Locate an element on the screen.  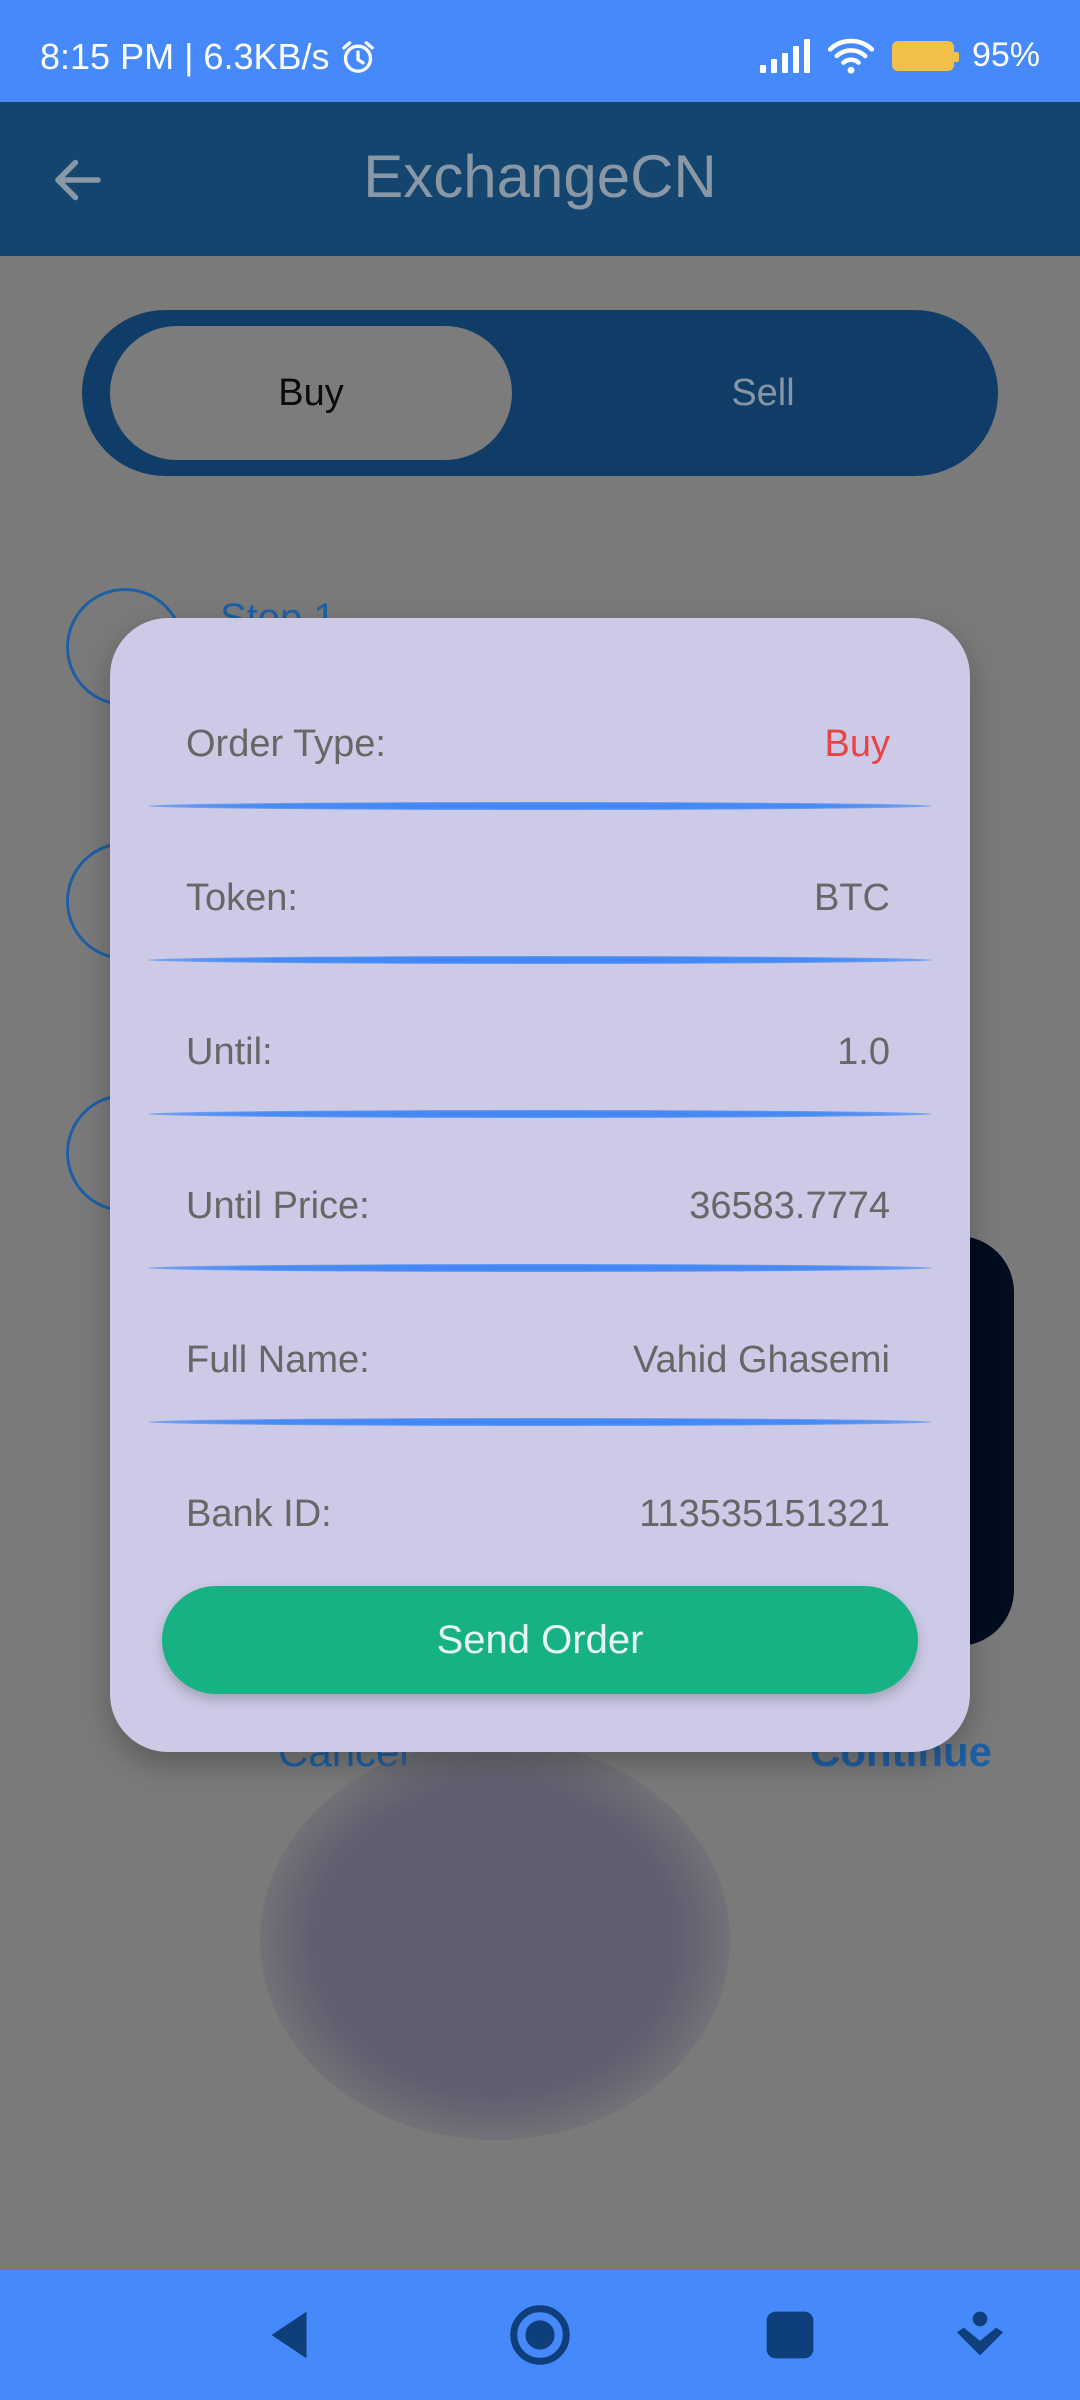
full-name-row: Full Name: Vahid Ghasemi is located at coordinates (538, 1360).